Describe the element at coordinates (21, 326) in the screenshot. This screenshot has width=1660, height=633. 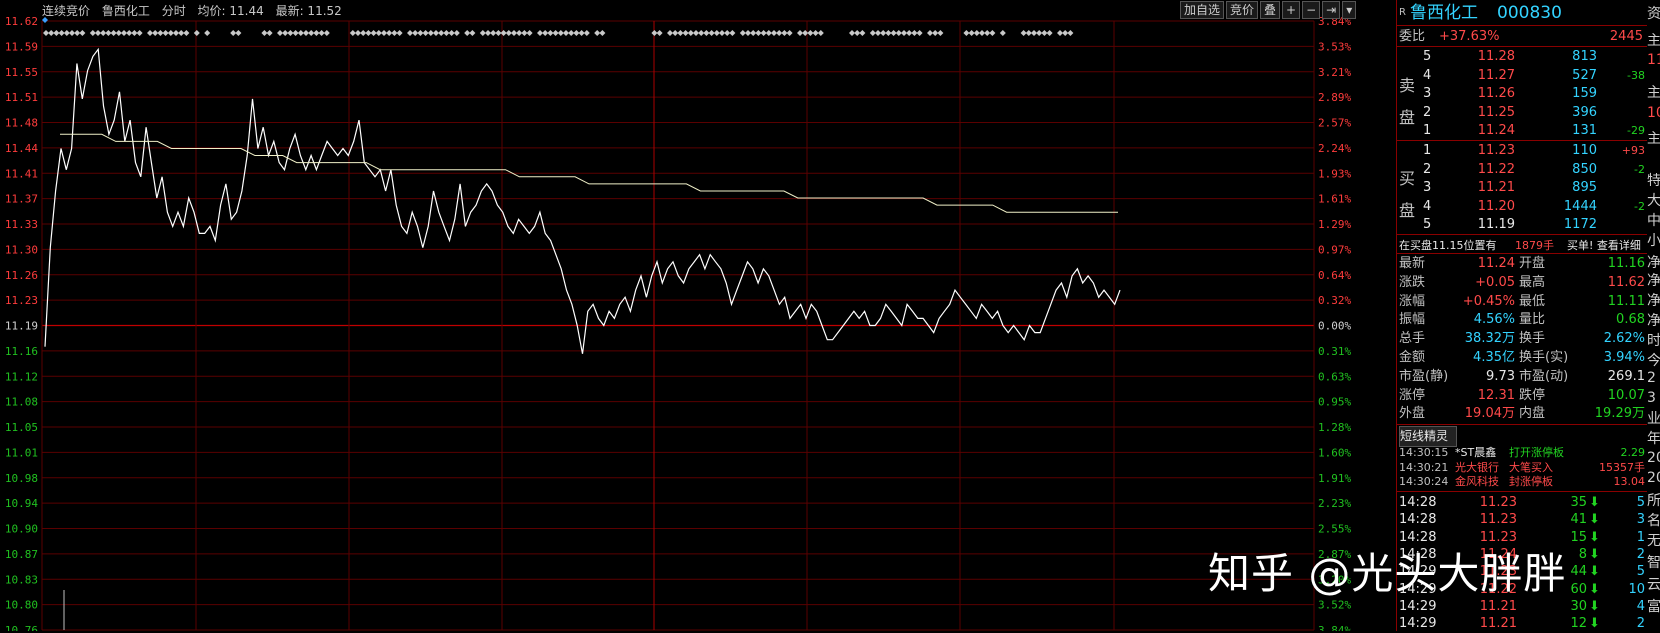
I see `price-tick-label: 11.19` at that location.